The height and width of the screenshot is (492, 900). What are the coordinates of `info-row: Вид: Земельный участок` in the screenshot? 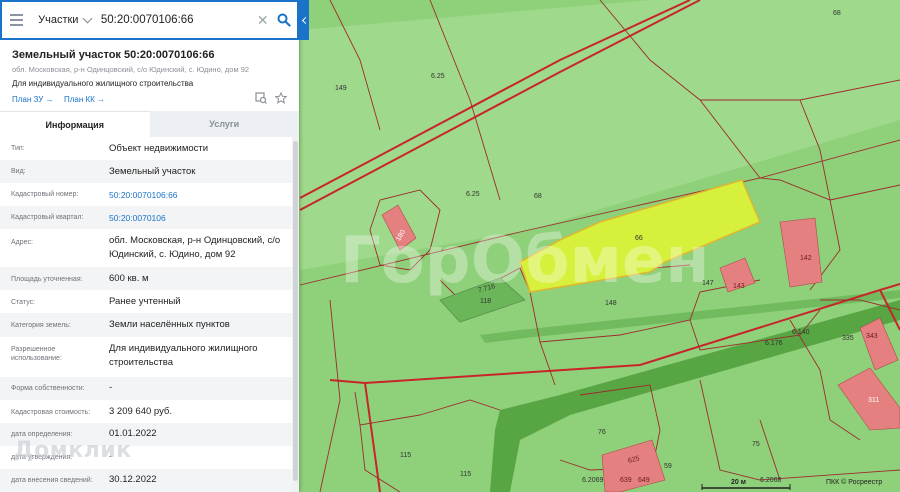 It's located at (146, 171).